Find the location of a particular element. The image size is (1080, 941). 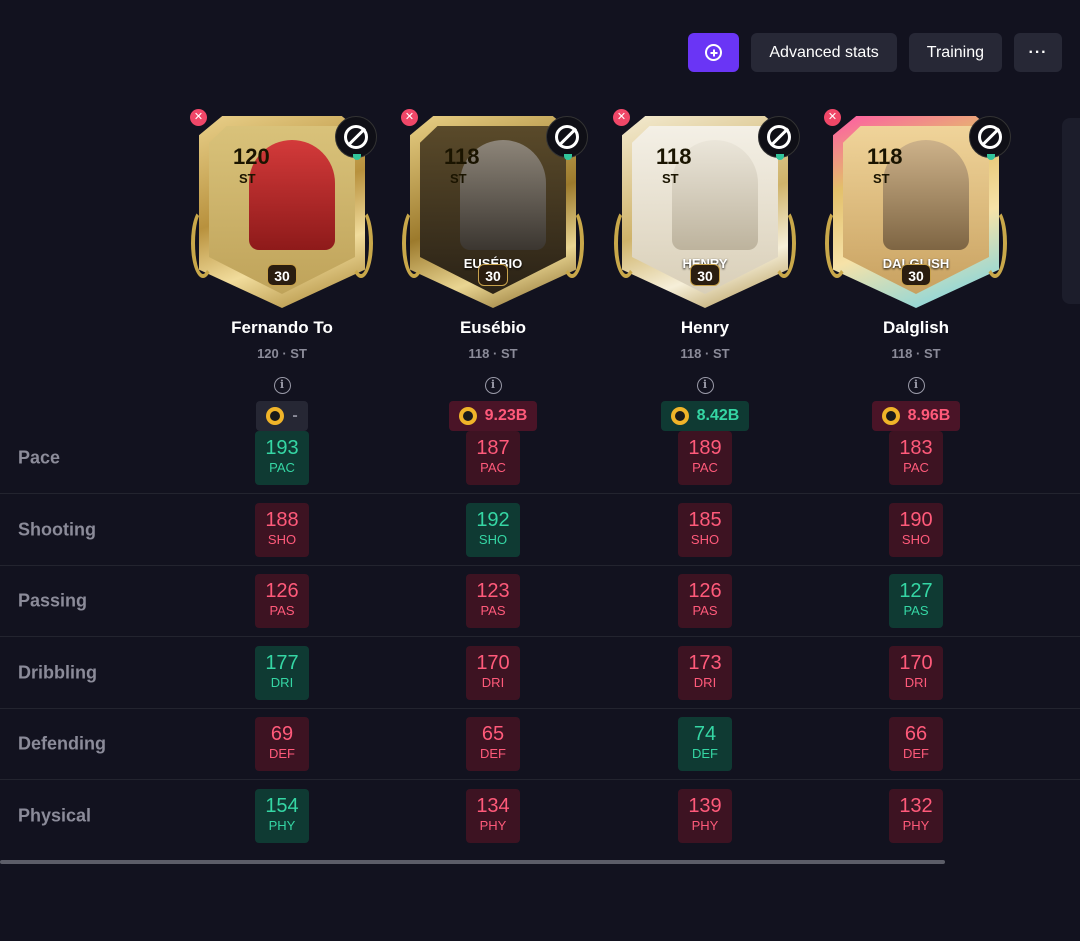

toolbar: Advanced stats Training ··· is located at coordinates (875, 52).